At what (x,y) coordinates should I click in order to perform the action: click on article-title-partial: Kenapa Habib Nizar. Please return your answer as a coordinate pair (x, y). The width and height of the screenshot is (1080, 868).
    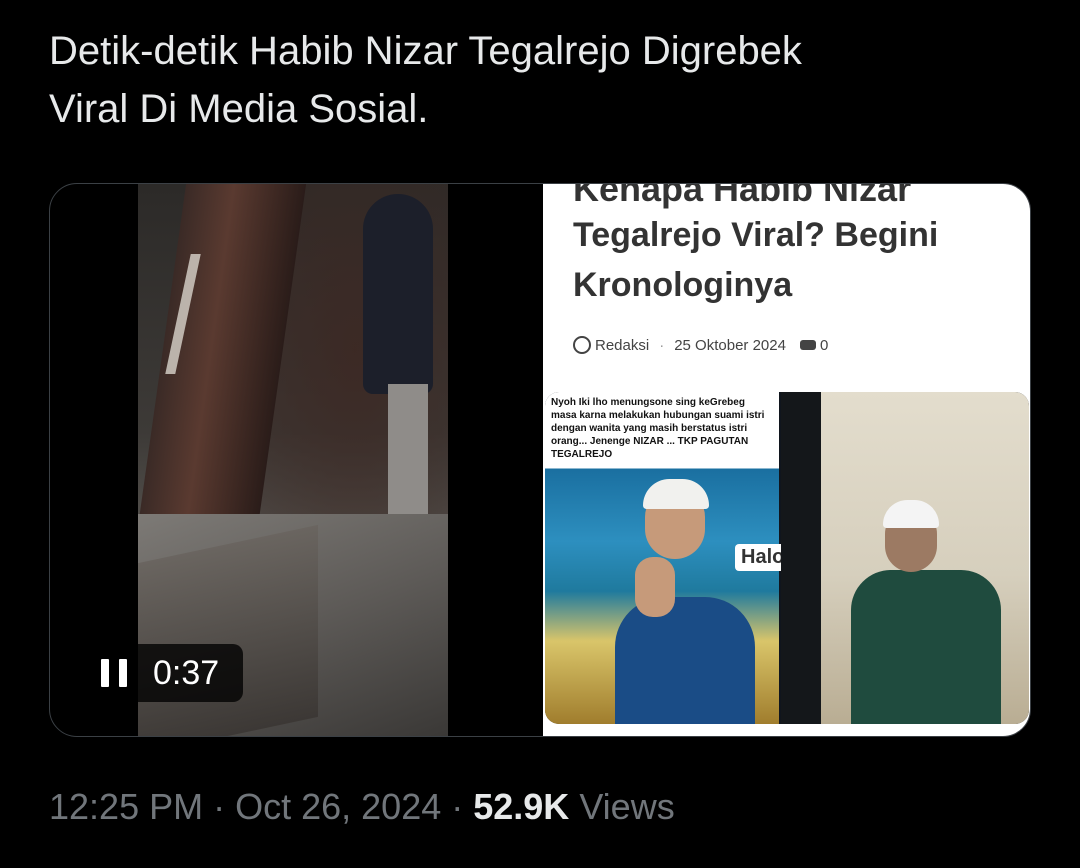
    Looking at the image, I should click on (742, 196).